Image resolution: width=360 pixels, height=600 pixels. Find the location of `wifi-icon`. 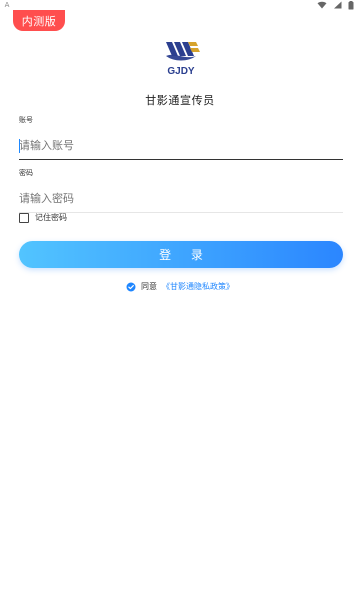

wifi-icon is located at coordinates (322, 5).